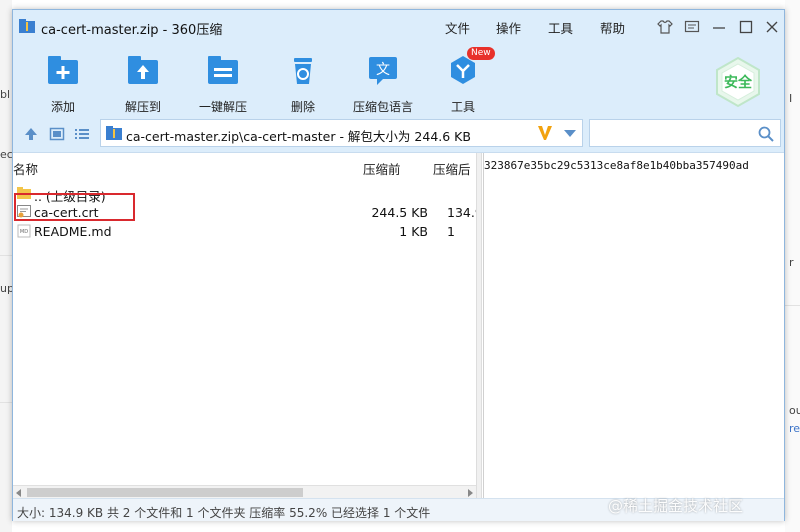 The width and height of the screenshot is (800, 532). What do you see at coordinates (676, 506) in the screenshot?
I see `watermark: @稀土掘金技术社区` at bounding box center [676, 506].